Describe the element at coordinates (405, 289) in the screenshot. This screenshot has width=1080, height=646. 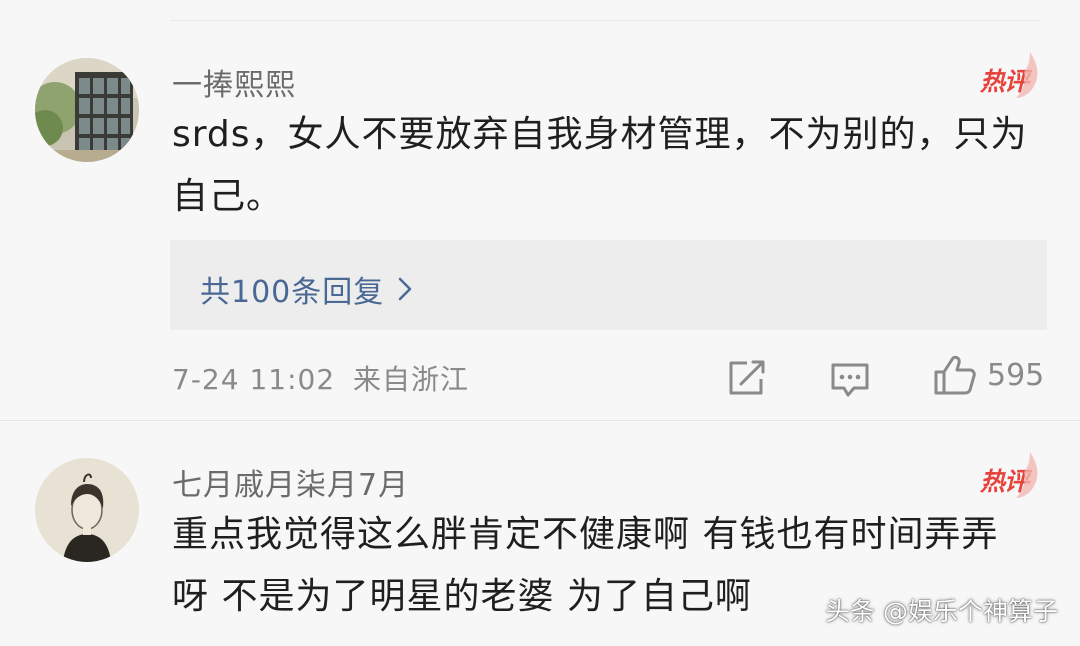
I see `chevron-right-icon` at that location.